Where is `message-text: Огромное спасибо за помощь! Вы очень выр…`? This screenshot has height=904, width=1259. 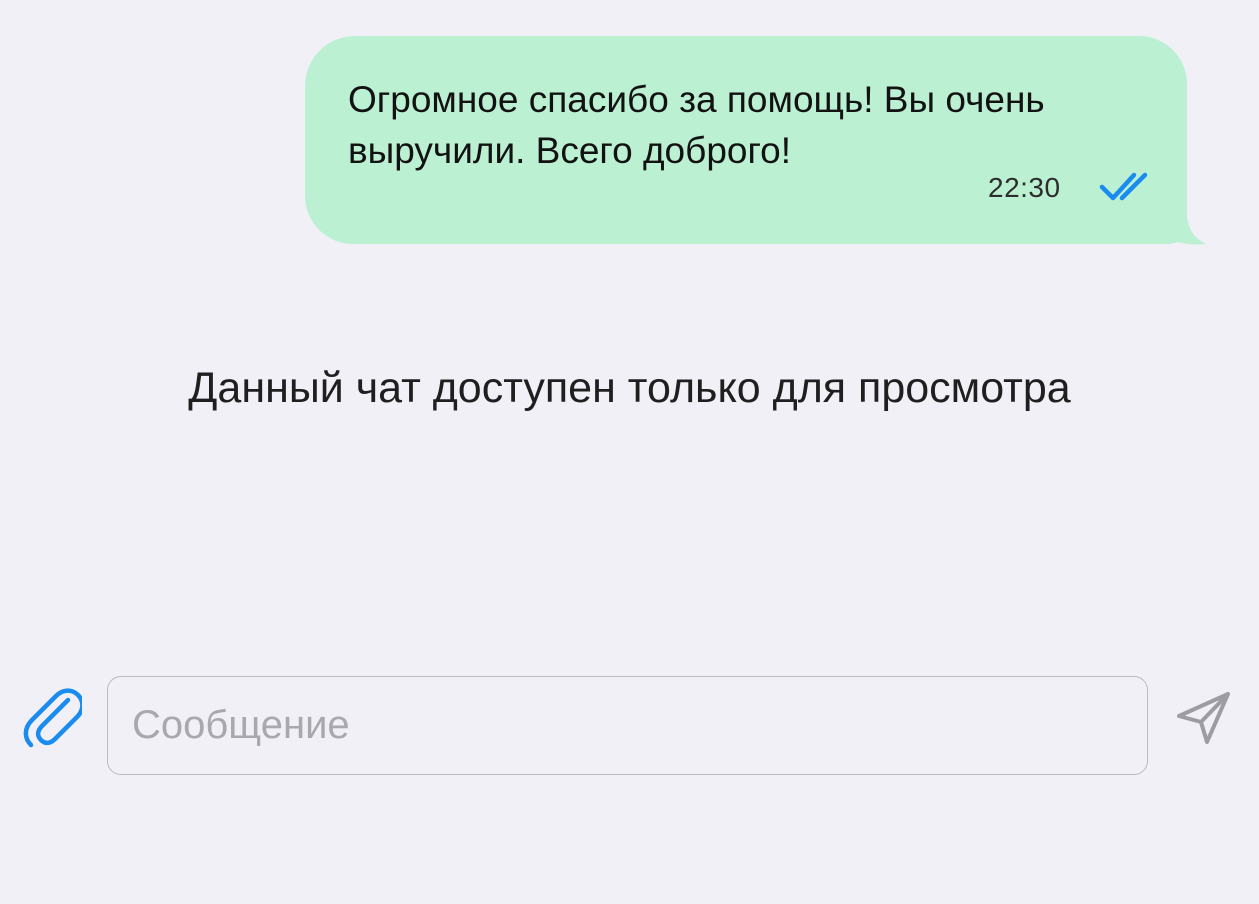 message-text: Огромное спасибо за помощь! Вы очень выр… is located at coordinates (696, 125).